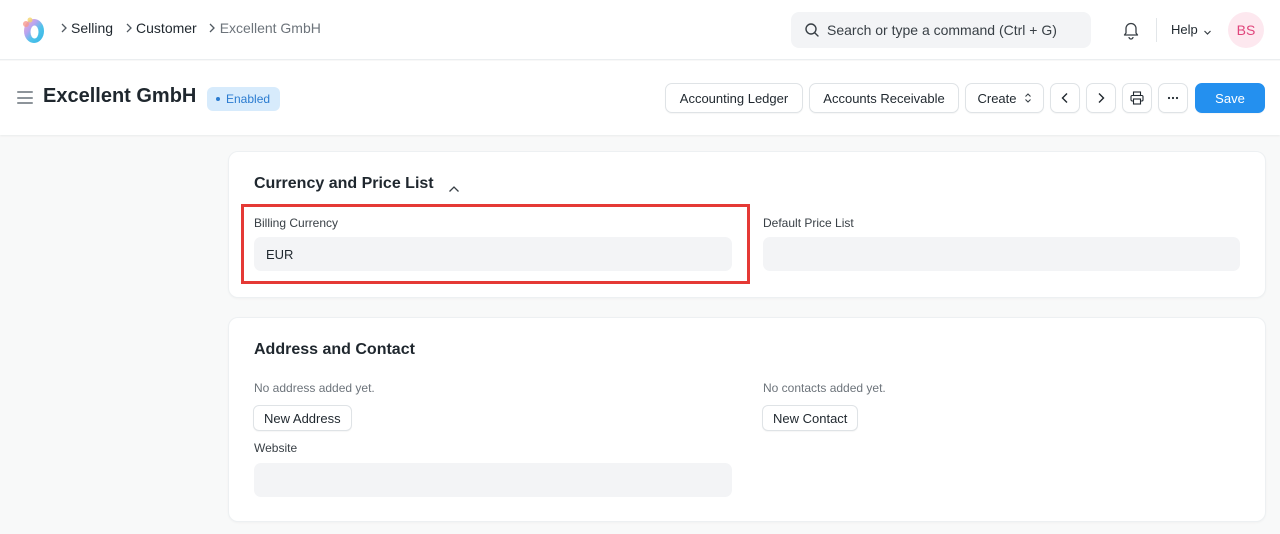 The height and width of the screenshot is (534, 1280). Describe the element at coordinates (248, 99) in the screenshot. I see `status-badge-label: Enabled` at that location.